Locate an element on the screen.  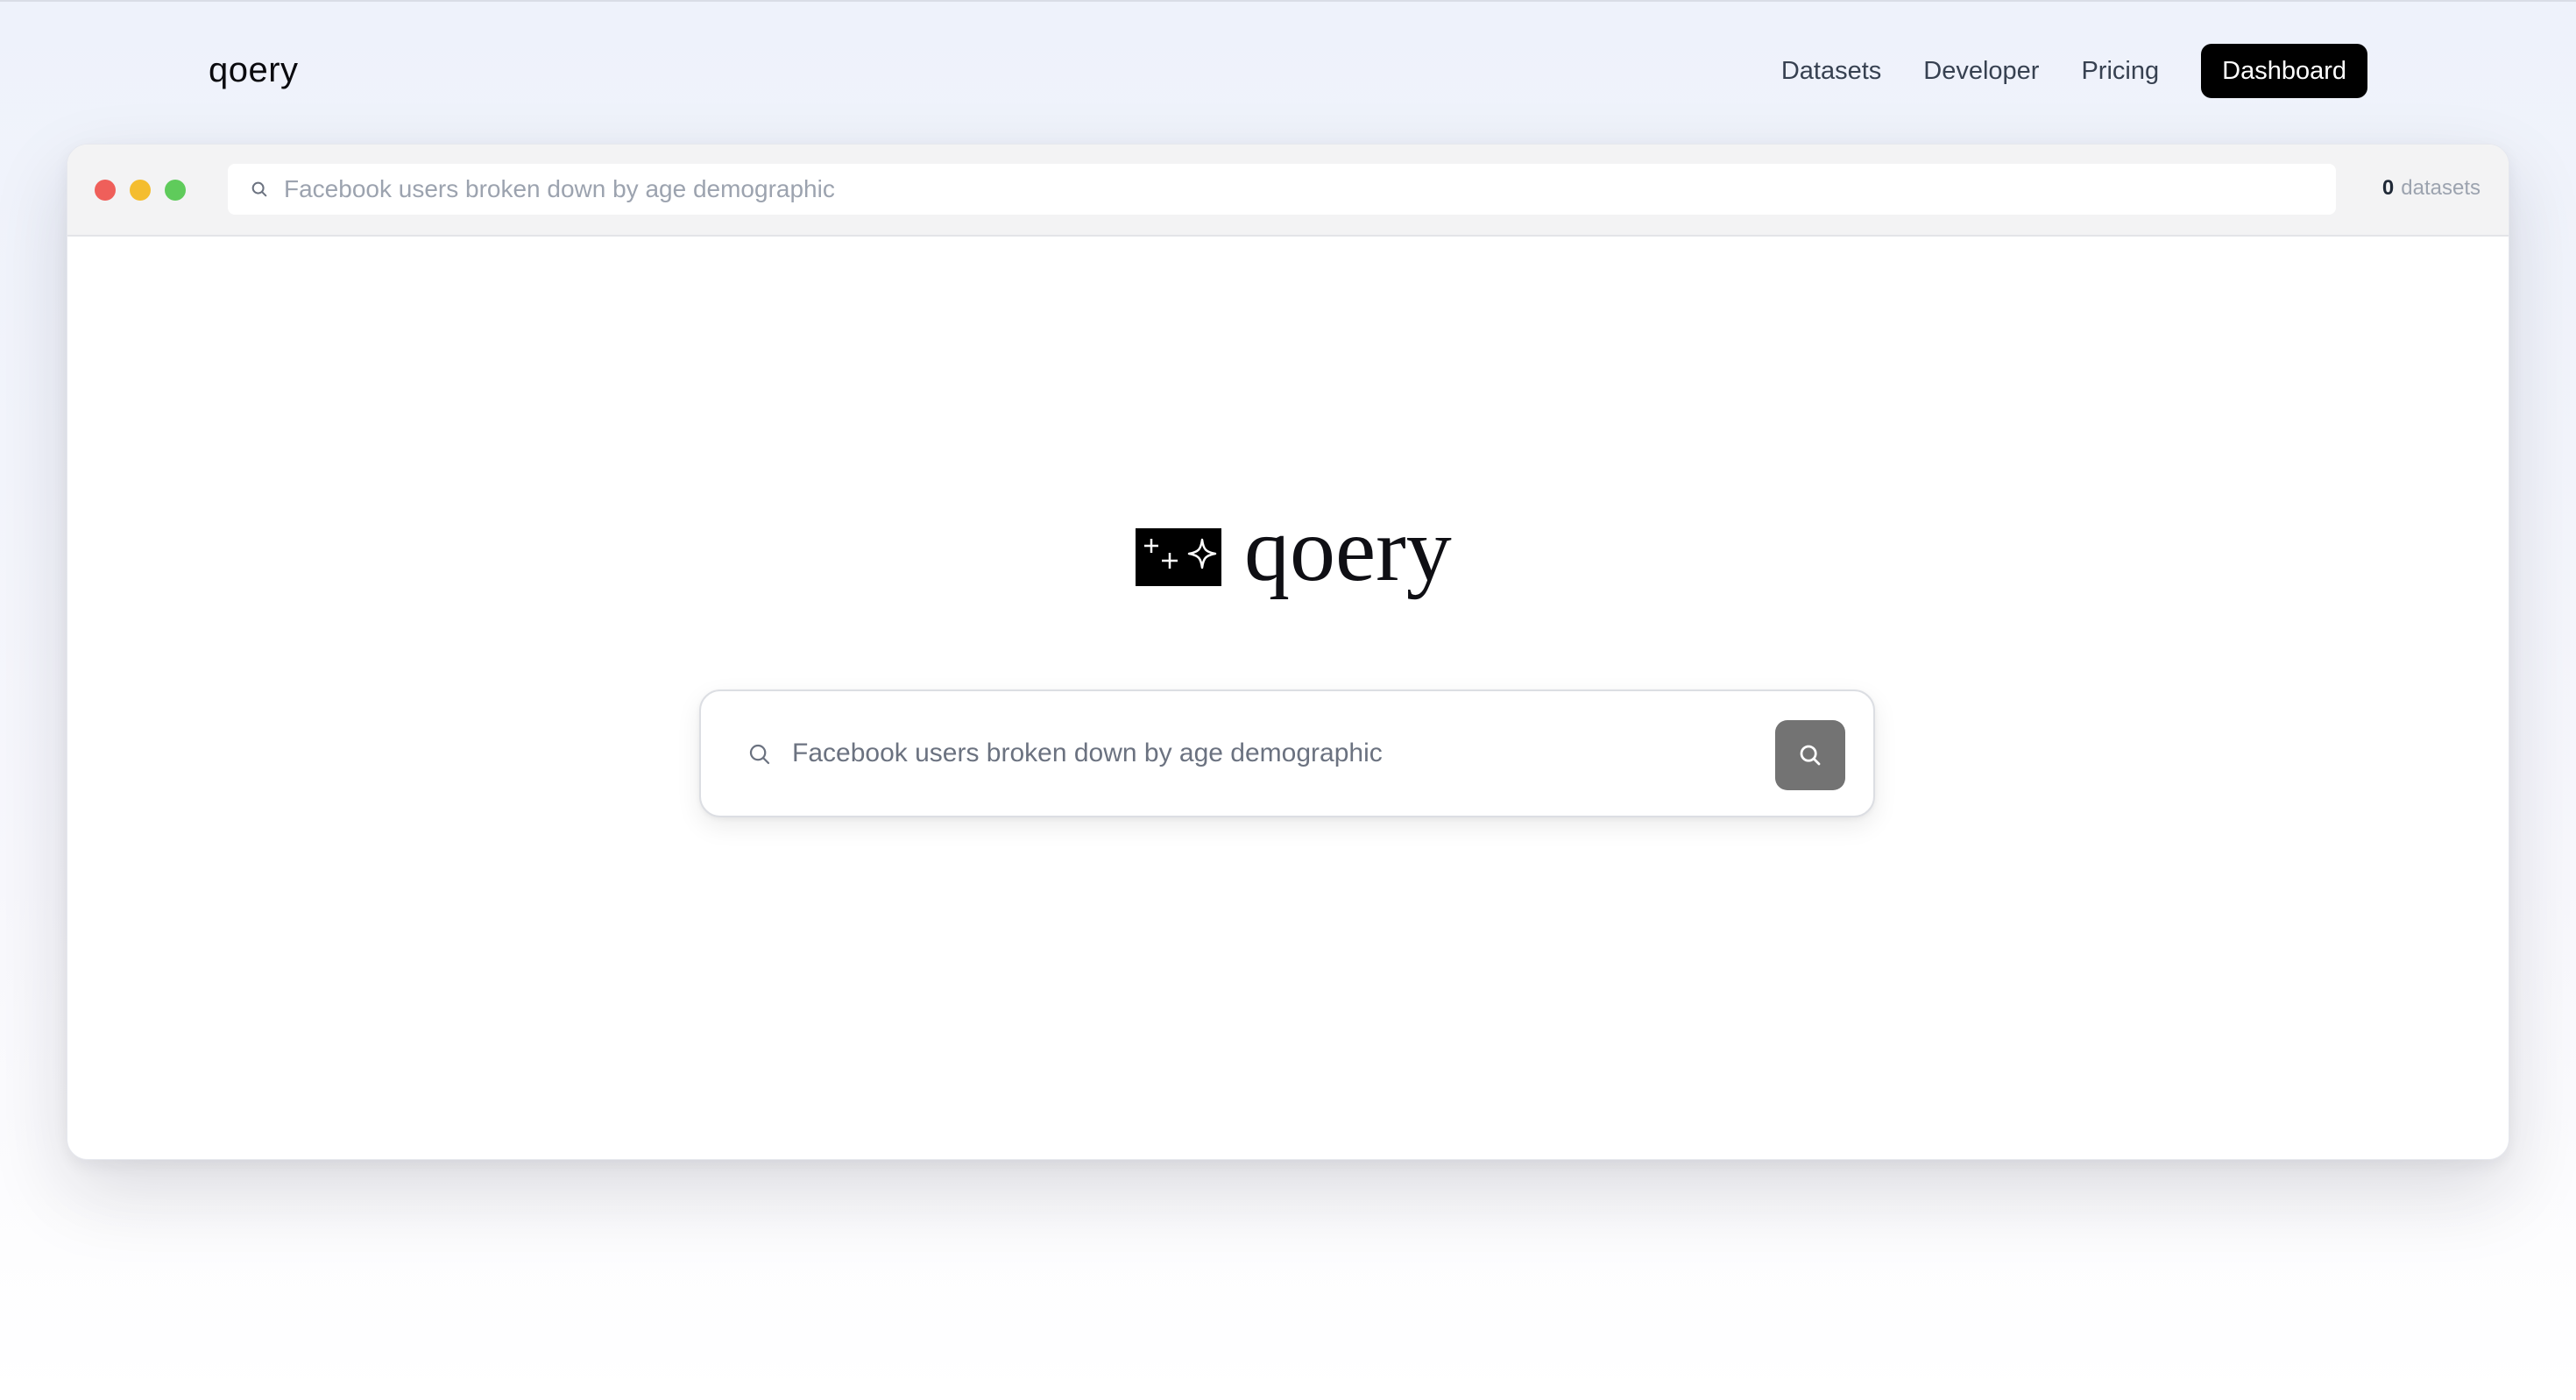
dashboard-button: Dashboard is located at coordinates (2284, 71).